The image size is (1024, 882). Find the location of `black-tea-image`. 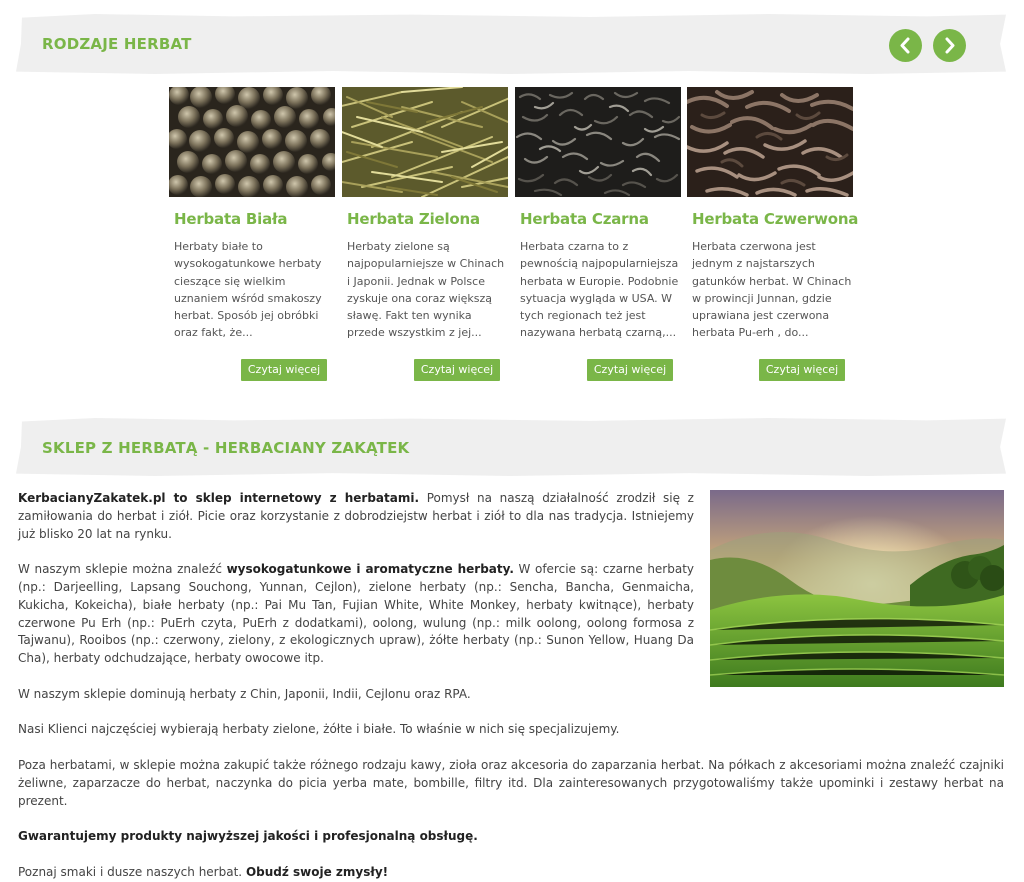

black-tea-image is located at coordinates (598, 142).